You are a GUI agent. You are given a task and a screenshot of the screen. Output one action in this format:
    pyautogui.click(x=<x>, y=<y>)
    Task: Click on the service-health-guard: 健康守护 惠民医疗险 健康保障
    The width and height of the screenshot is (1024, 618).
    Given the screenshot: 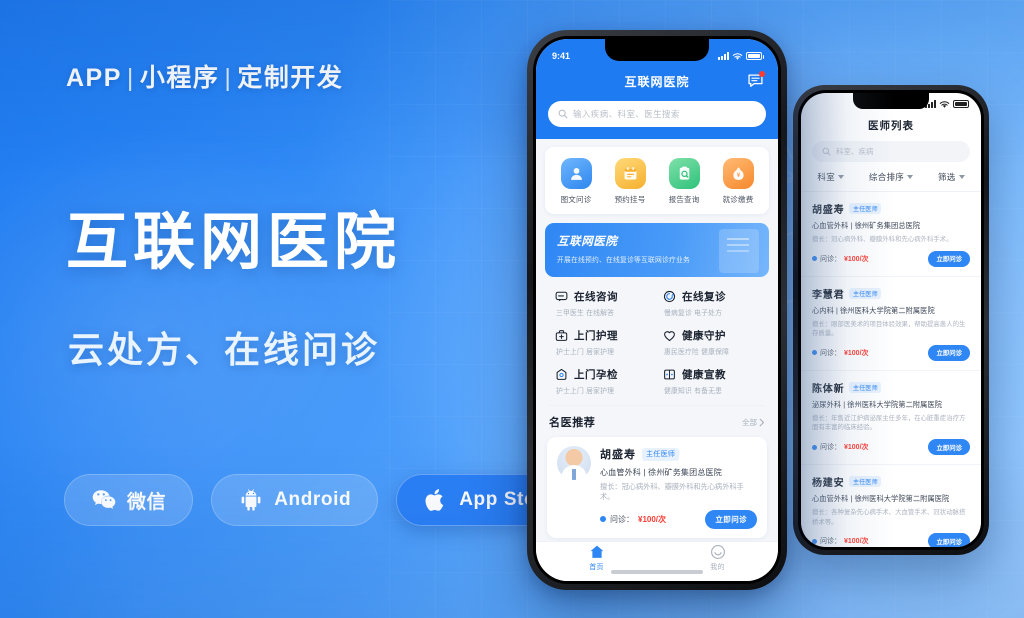 What is the action you would take?
    pyautogui.click(x=711, y=342)
    